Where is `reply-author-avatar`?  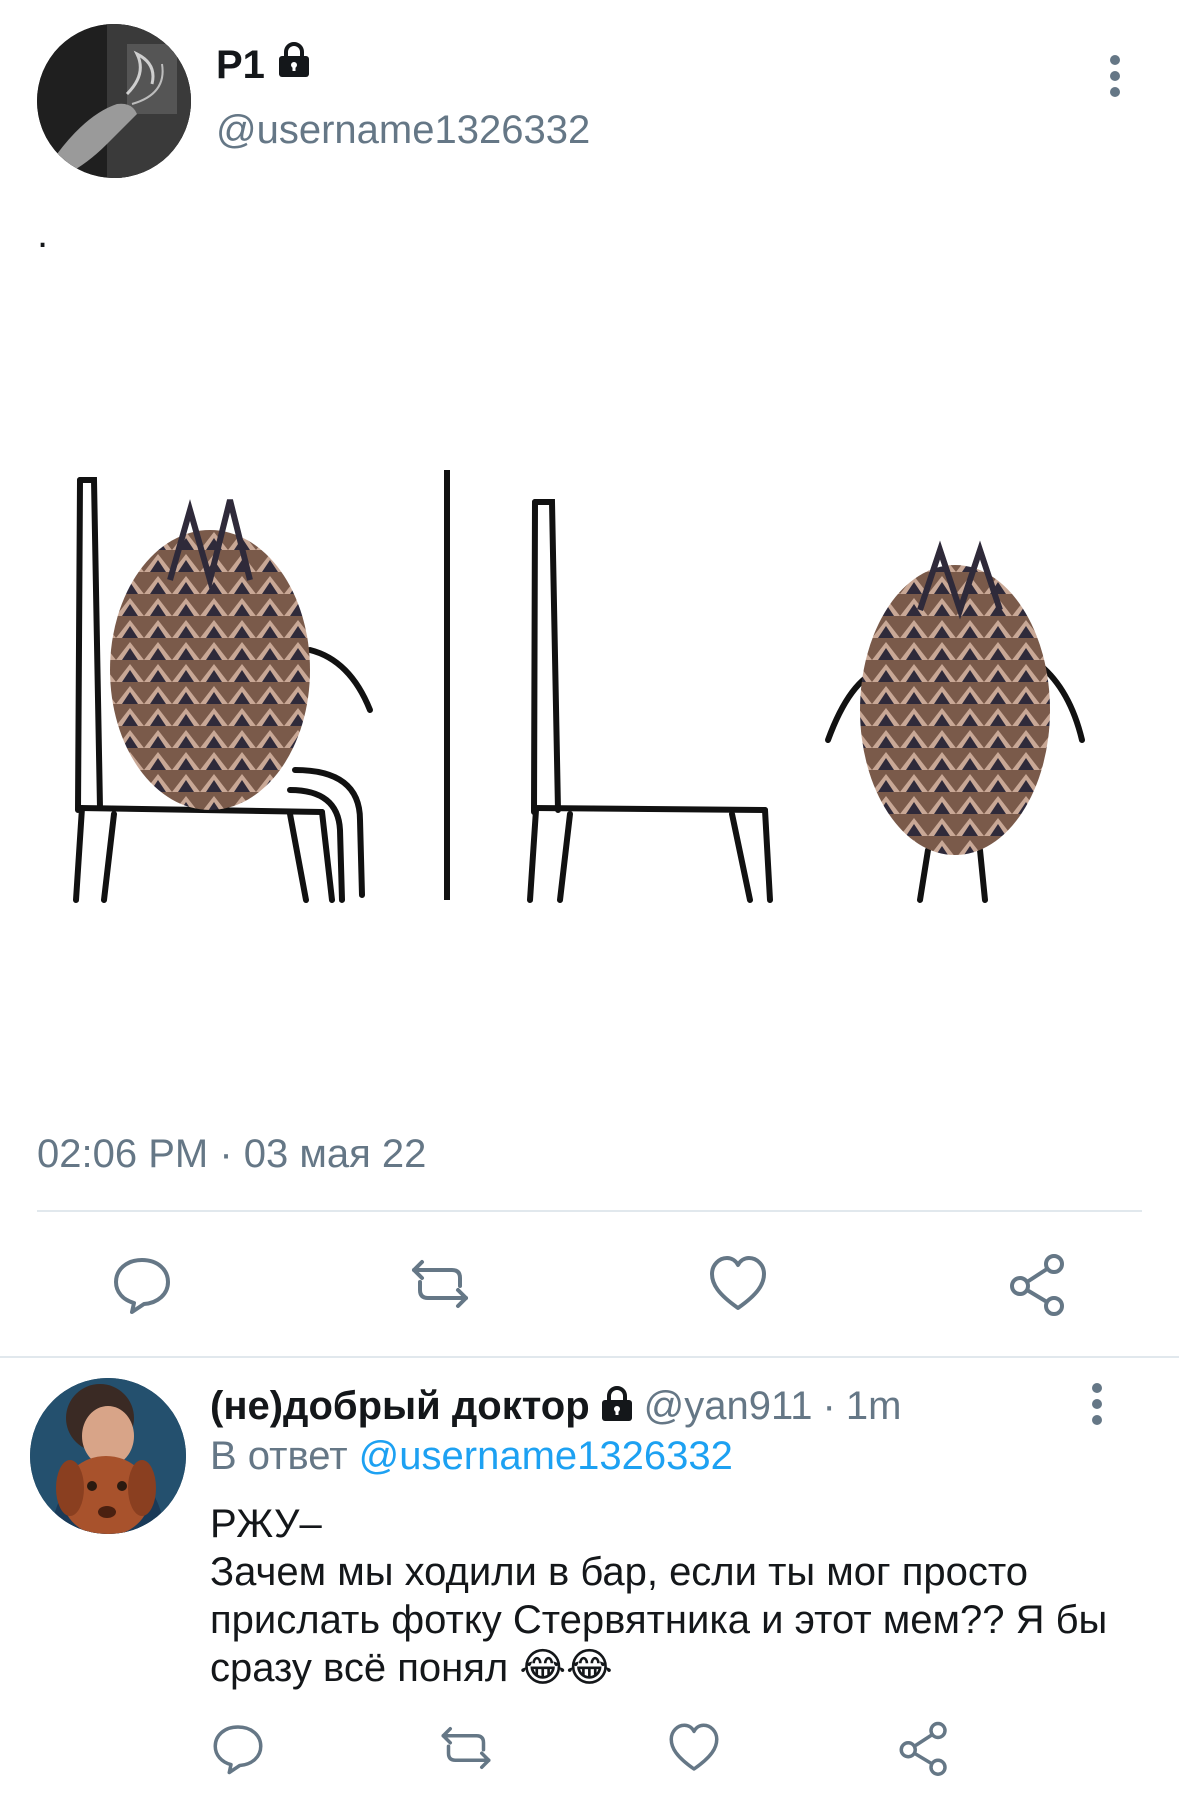 reply-author-avatar is located at coordinates (108, 1456).